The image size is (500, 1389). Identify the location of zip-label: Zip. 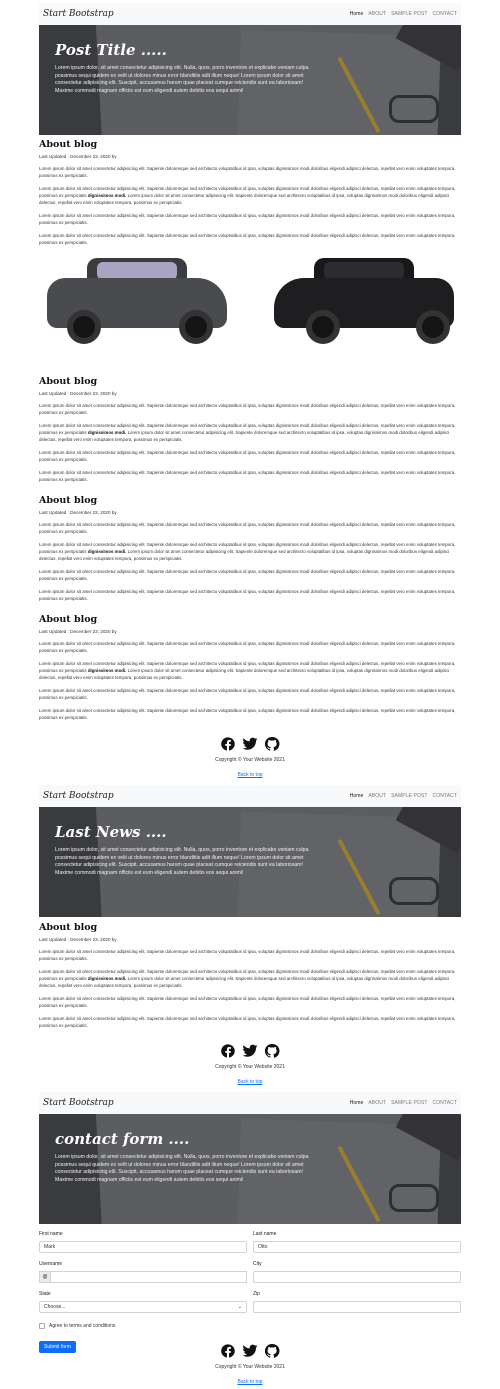
(256, 1294).